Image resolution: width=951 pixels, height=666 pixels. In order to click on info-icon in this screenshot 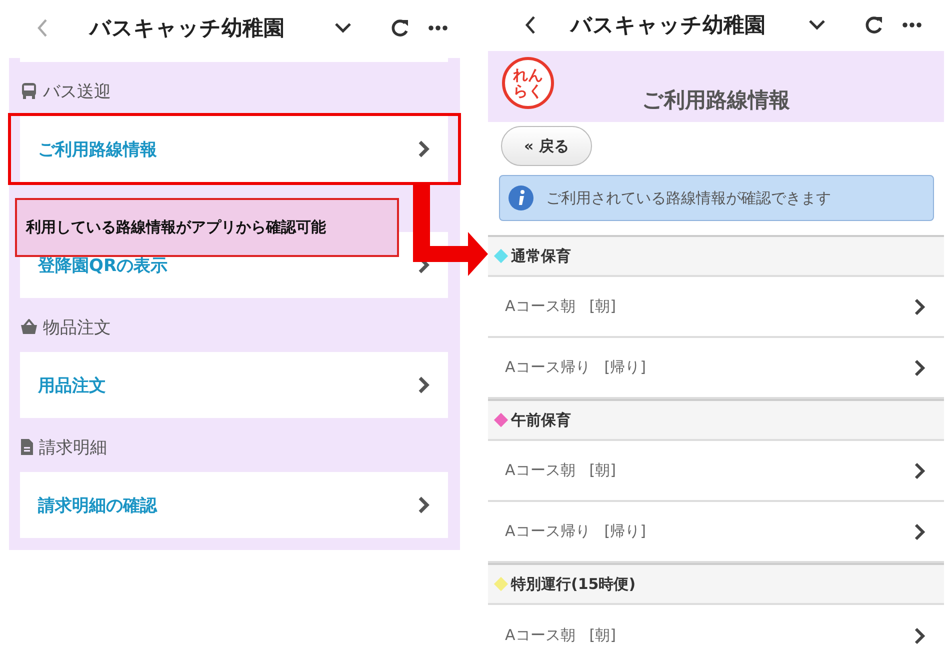, I will do `click(521, 198)`.